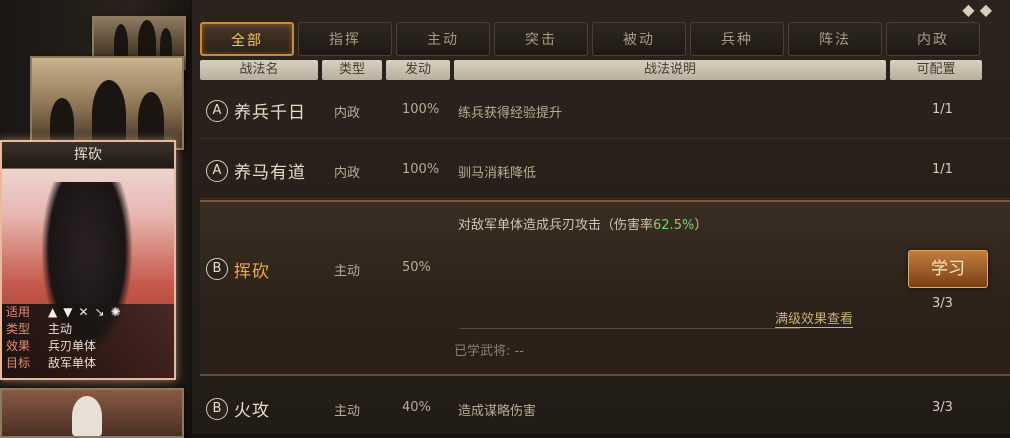 The width and height of the screenshot is (1010, 438). What do you see at coordinates (639, 39) in the screenshot?
I see `tab-passive: 被动` at bounding box center [639, 39].